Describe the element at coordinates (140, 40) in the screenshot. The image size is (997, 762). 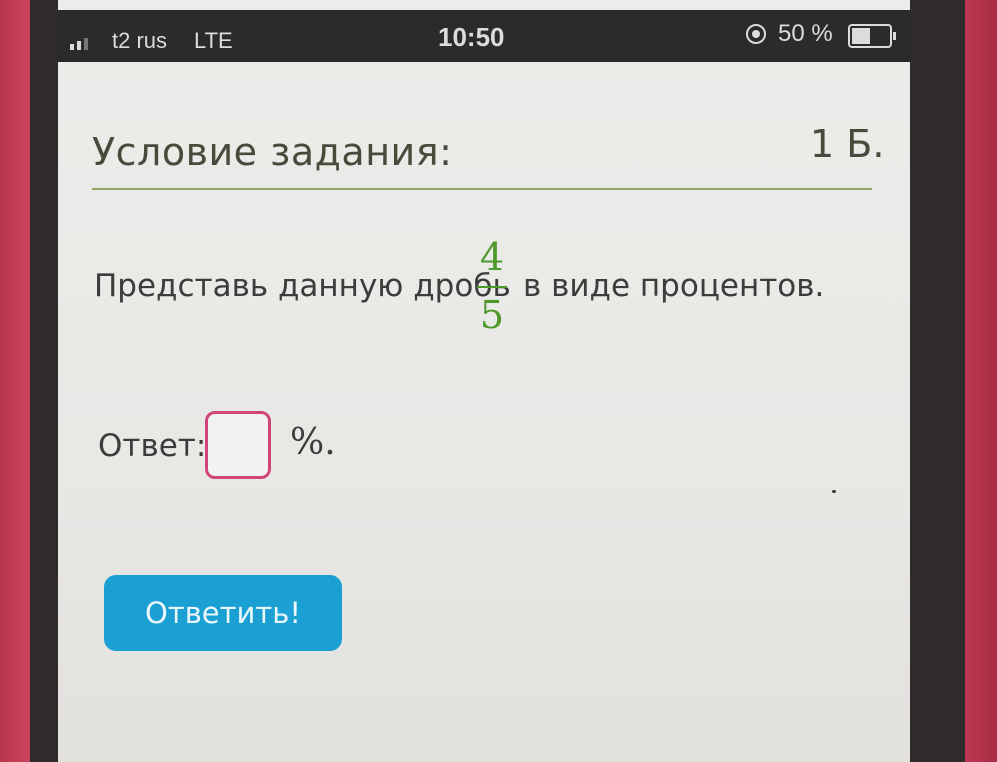
I see `carrier-name: t2 rus` at that location.